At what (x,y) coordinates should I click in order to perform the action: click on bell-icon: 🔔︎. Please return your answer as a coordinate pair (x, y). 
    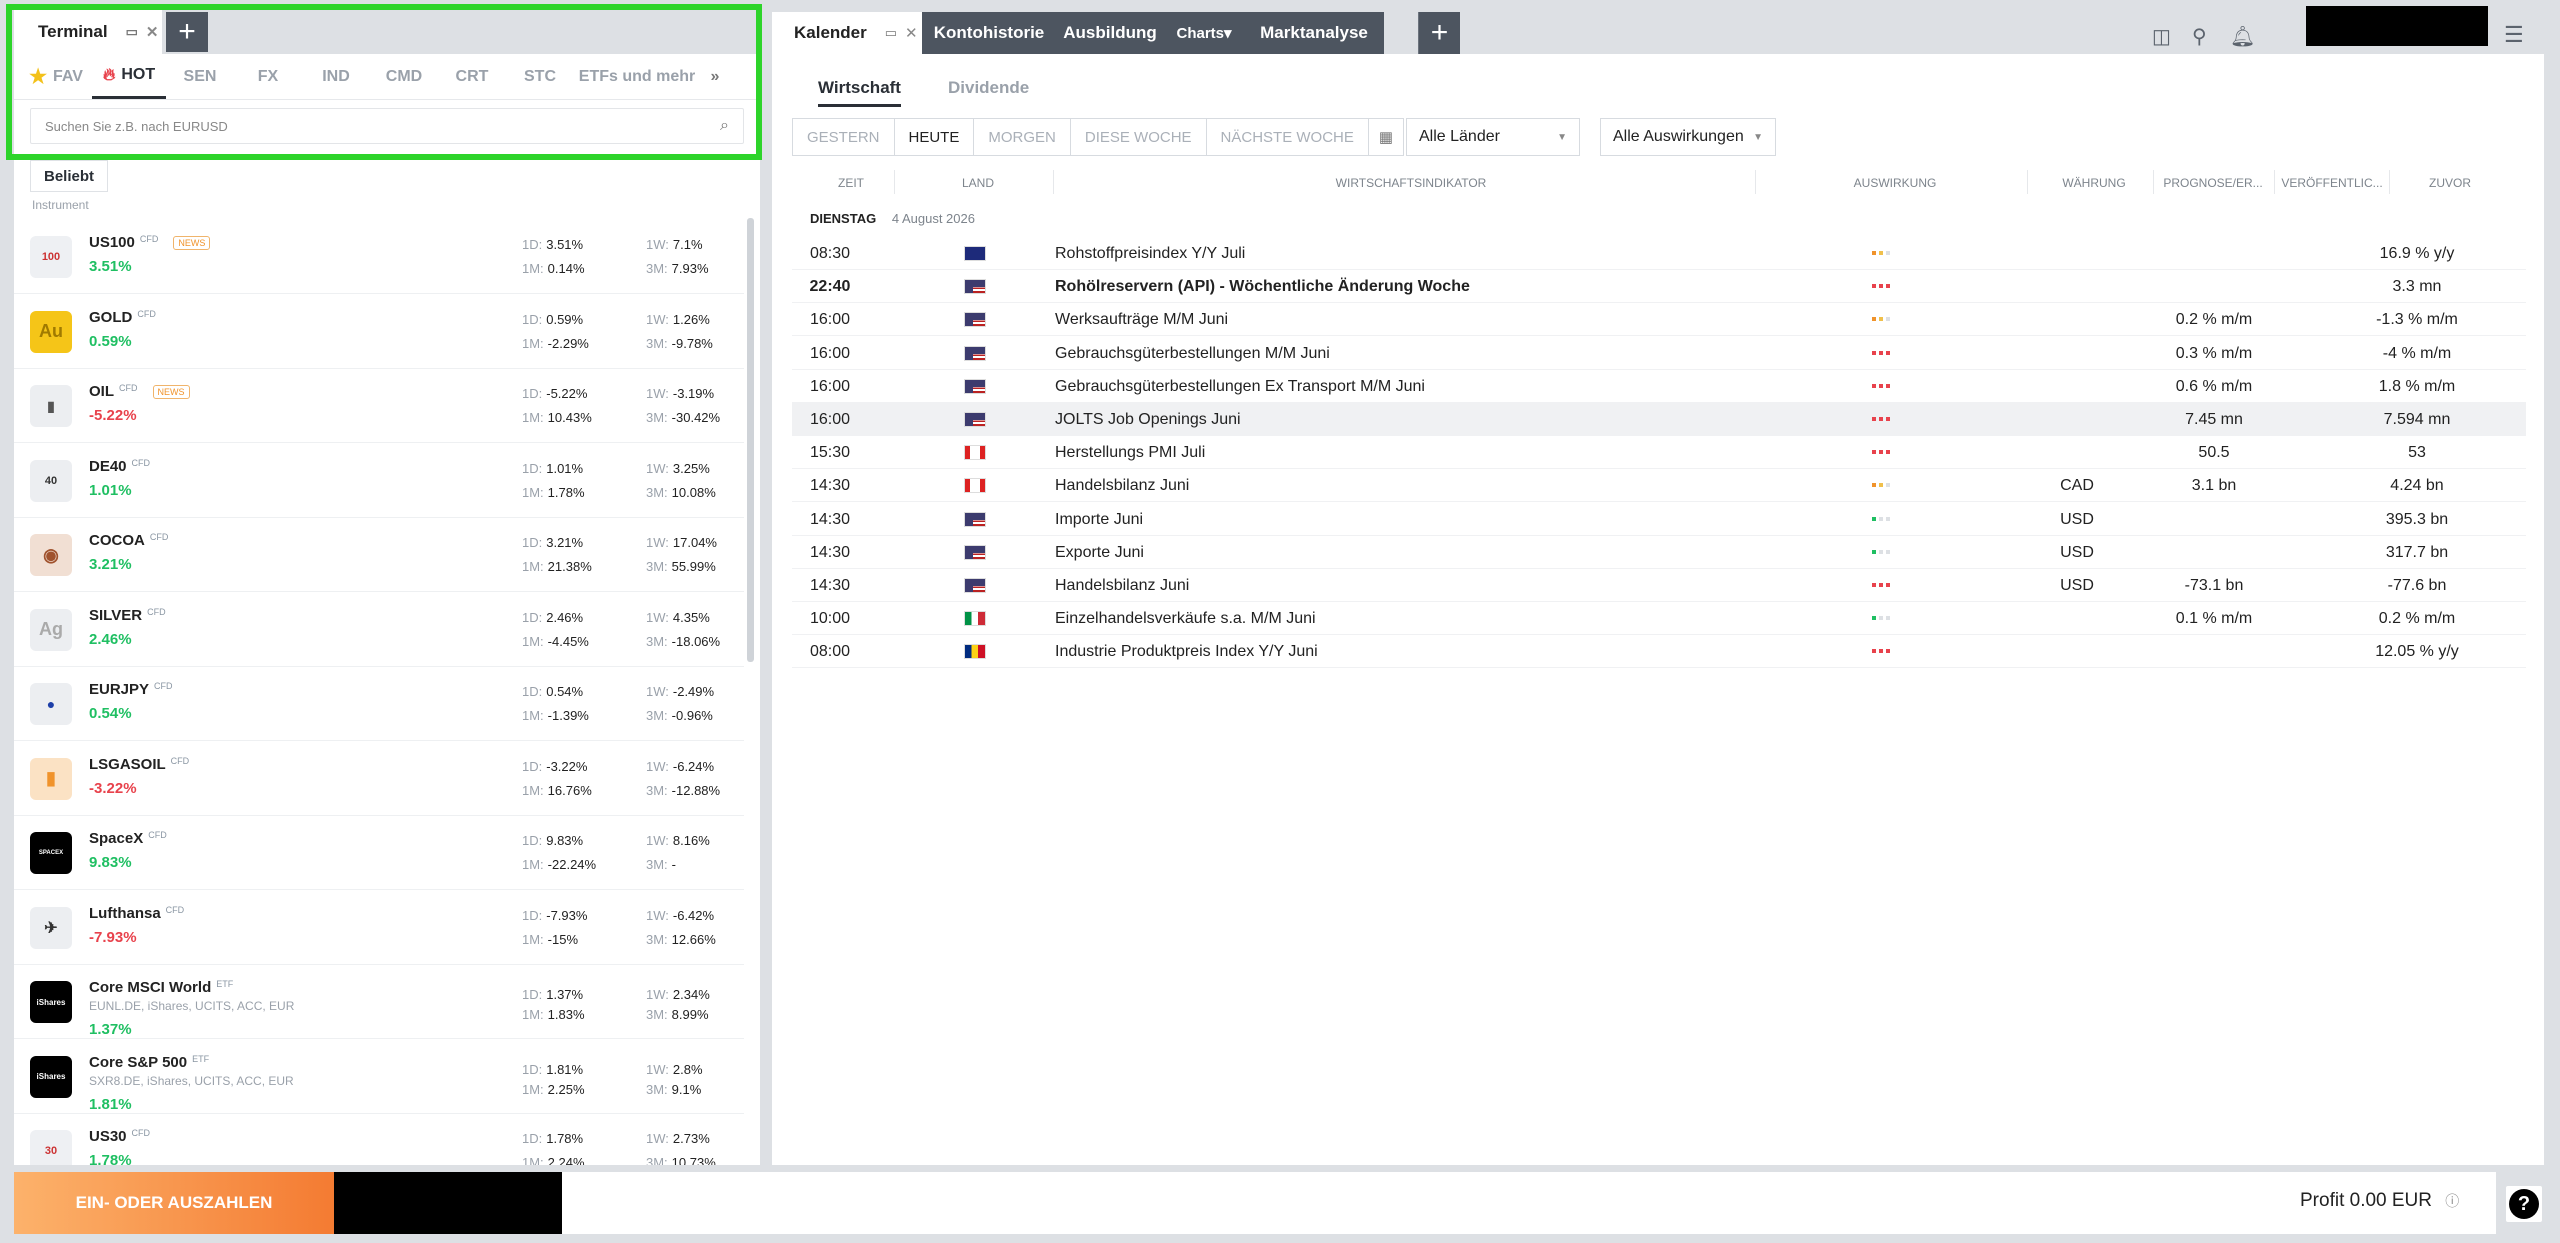
    Looking at the image, I should click on (2242, 36).